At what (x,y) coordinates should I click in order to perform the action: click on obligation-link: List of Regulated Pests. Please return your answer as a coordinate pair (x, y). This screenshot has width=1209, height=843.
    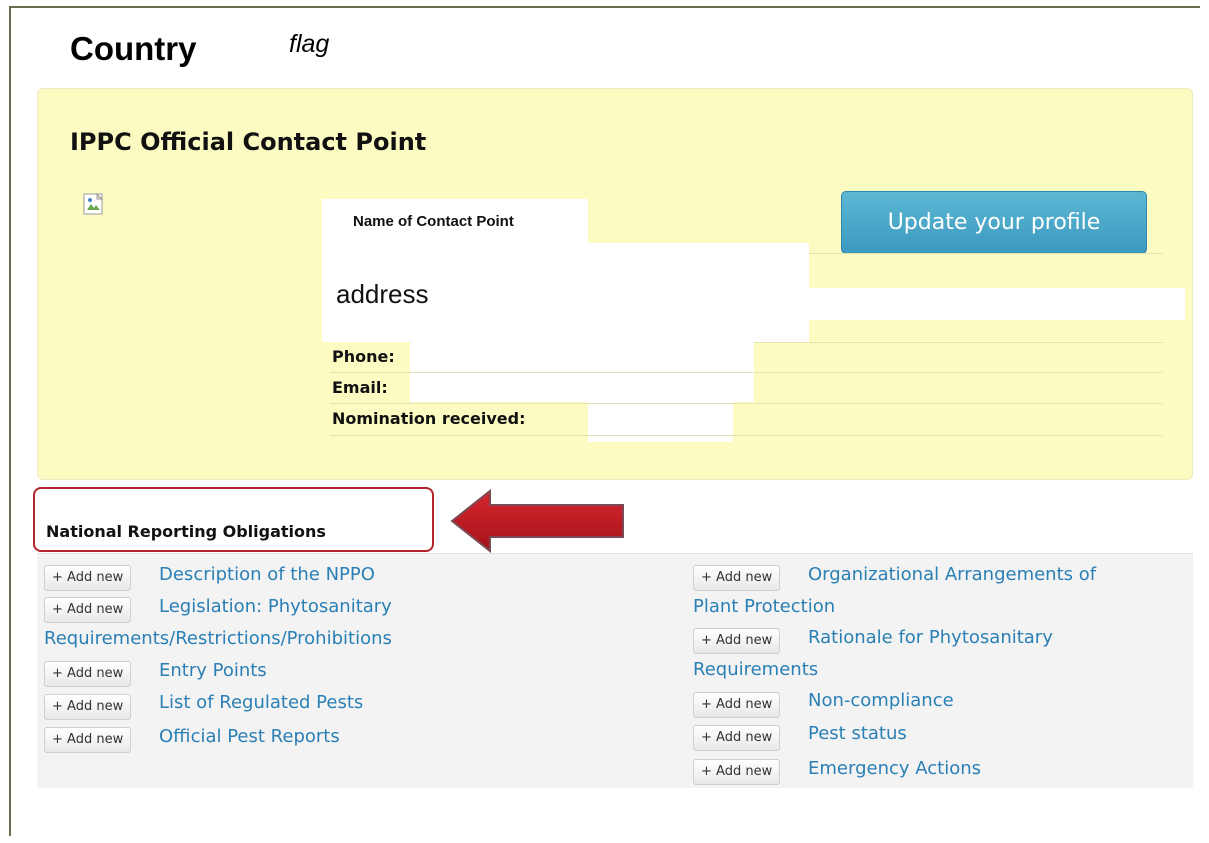
    Looking at the image, I should click on (261, 702).